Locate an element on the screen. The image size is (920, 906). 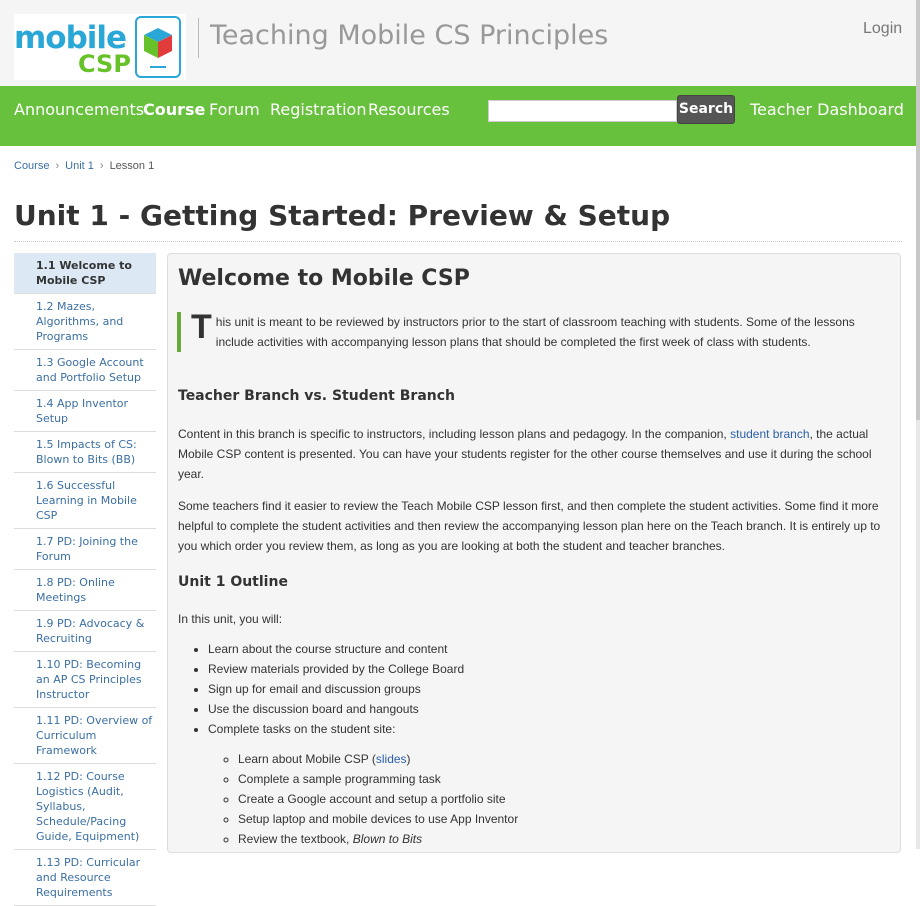
nav-resources: Resources is located at coordinates (409, 109).